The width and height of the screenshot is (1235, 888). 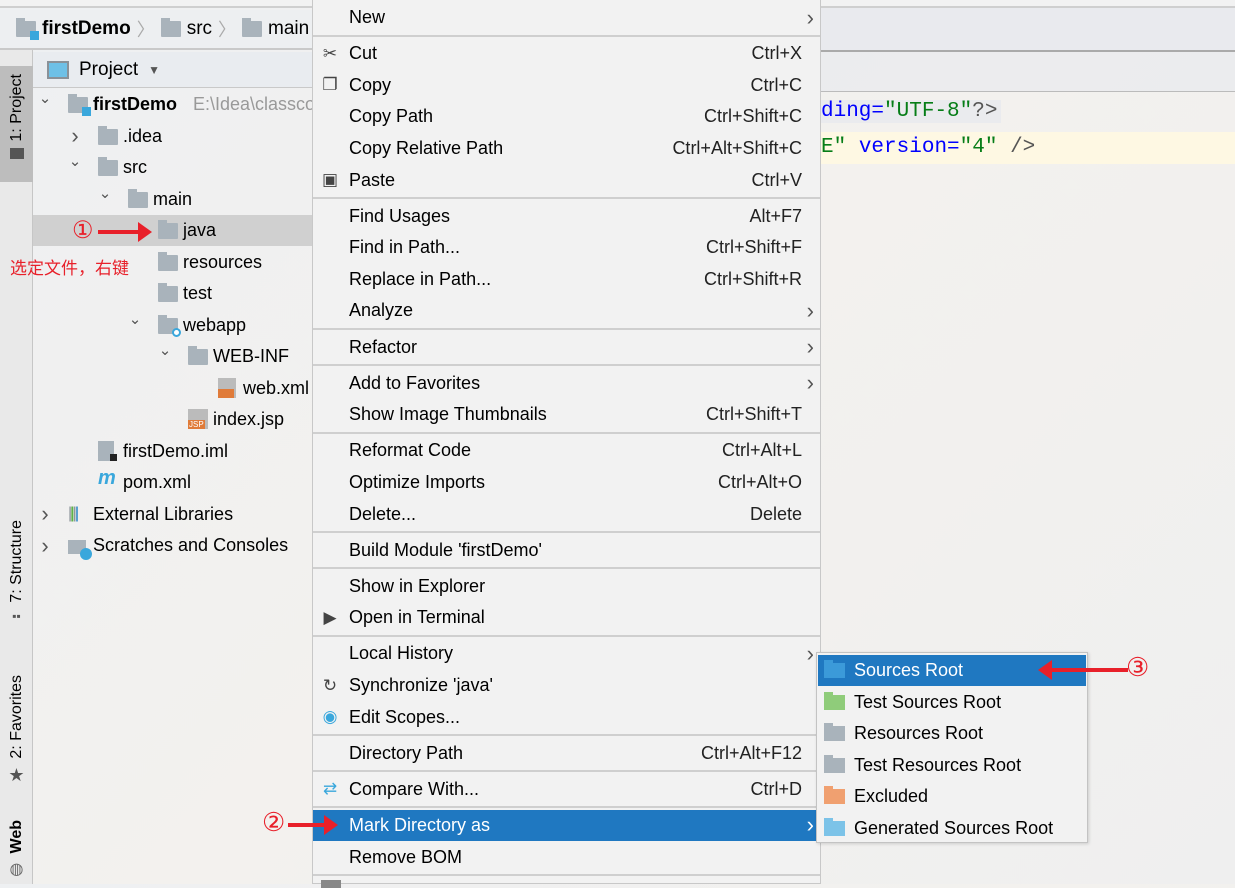 I want to click on tree-item-index-jsp: JSP index.jsp, so click(x=172, y=419).